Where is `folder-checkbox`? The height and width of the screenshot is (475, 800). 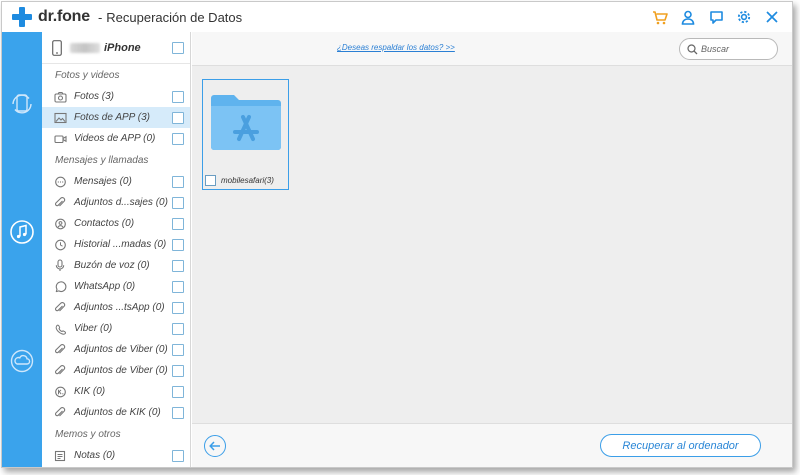 folder-checkbox is located at coordinates (210, 180).